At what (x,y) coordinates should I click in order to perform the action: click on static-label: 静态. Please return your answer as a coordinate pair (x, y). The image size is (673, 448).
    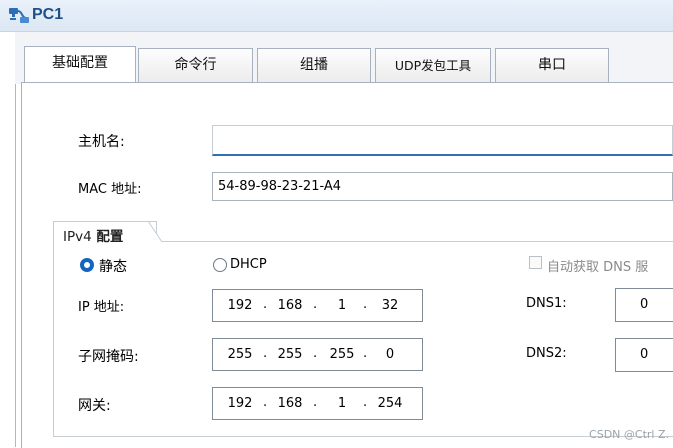
    Looking at the image, I should click on (113, 267).